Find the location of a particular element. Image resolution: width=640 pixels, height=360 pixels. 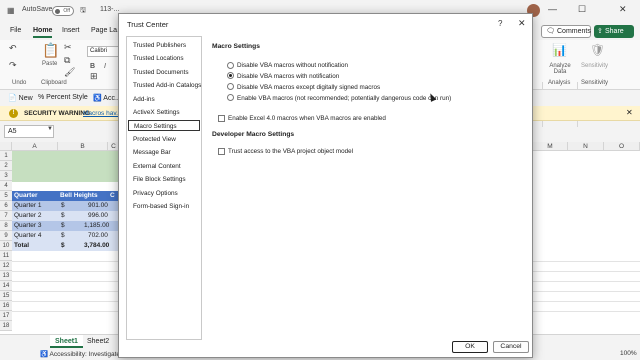

table-cell: Quarter 2 is located at coordinates (27, 215).